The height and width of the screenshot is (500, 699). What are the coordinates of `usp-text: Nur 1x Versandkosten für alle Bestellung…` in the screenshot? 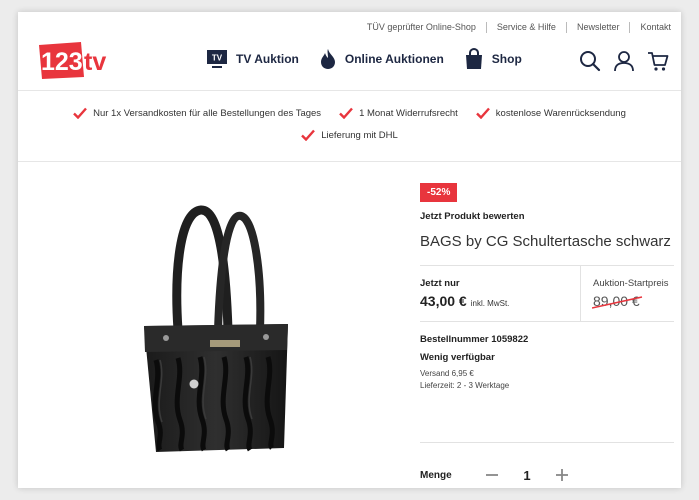 It's located at (207, 113).